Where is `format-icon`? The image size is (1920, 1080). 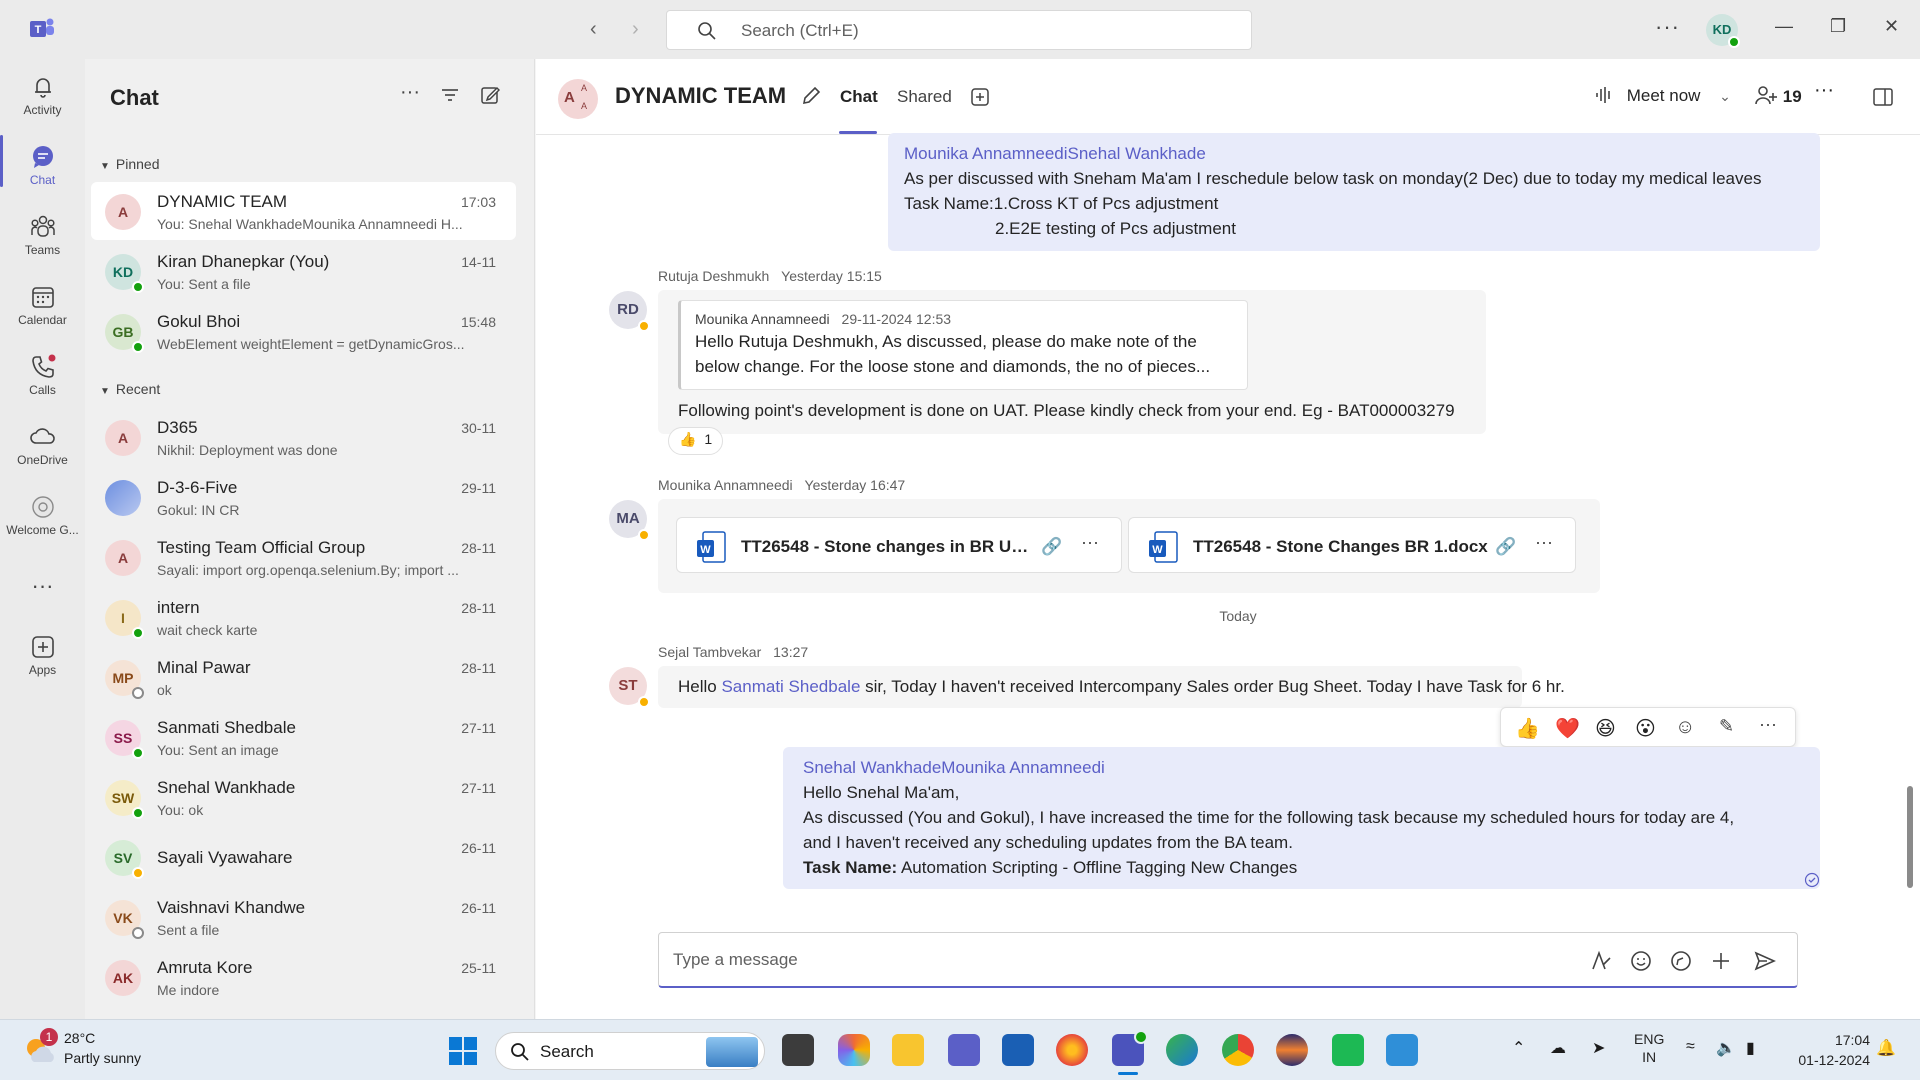
format-icon is located at coordinates (1601, 961).